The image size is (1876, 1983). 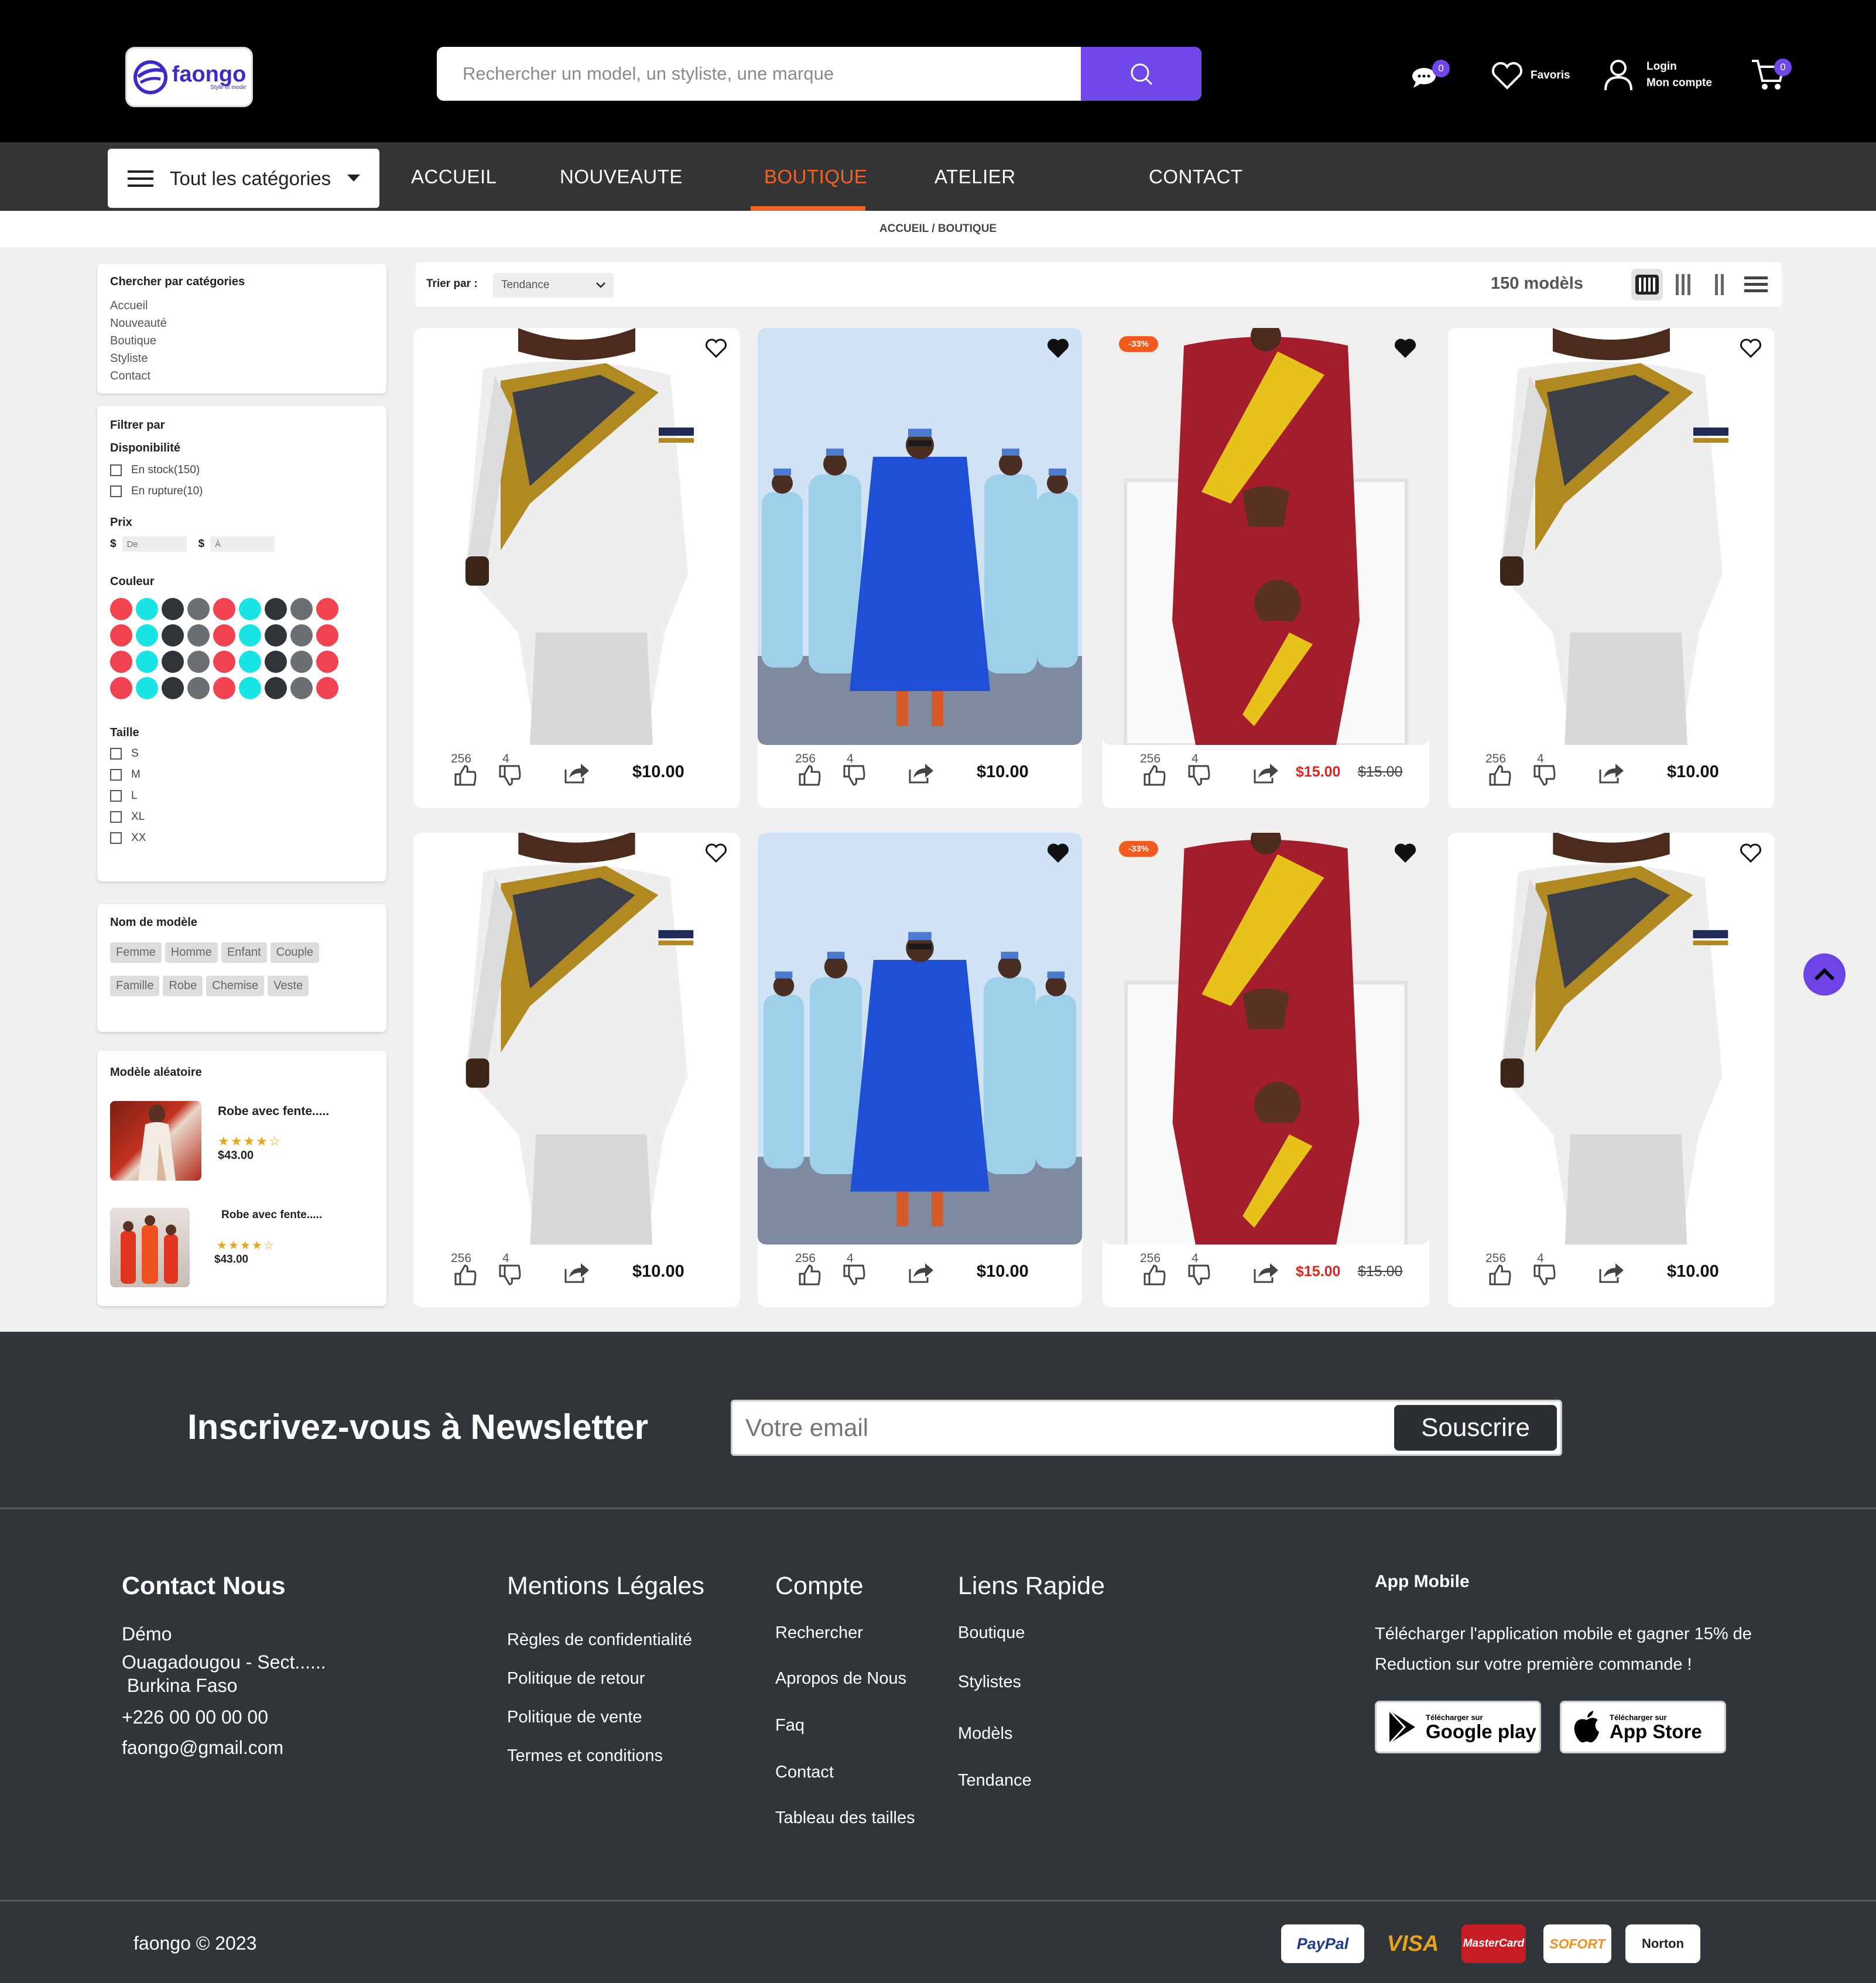 I want to click on quick-link: Stylistes, so click(x=989, y=1682).